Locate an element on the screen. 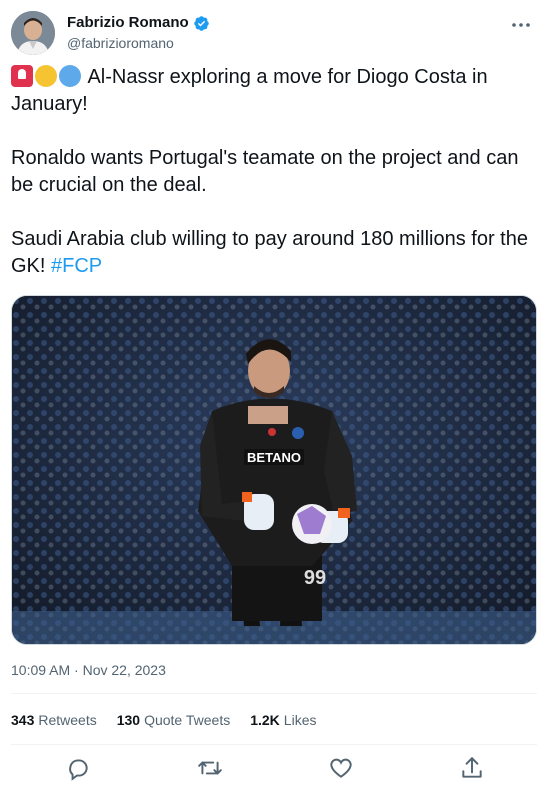  likes-count: 1.2K is located at coordinates (265, 720).